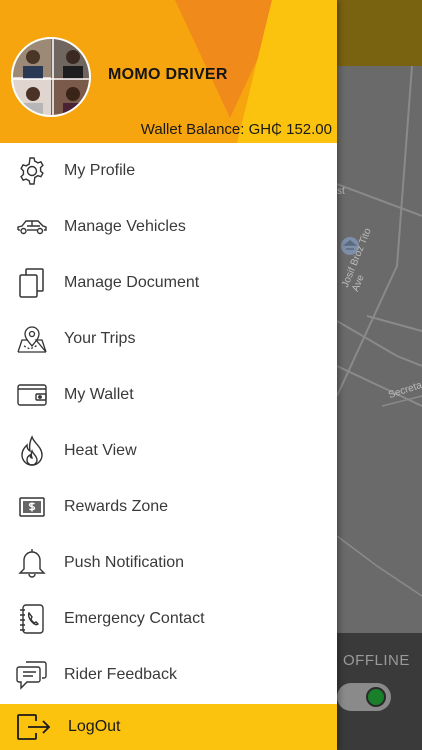  I want to click on phone-book-icon, so click(32, 619).